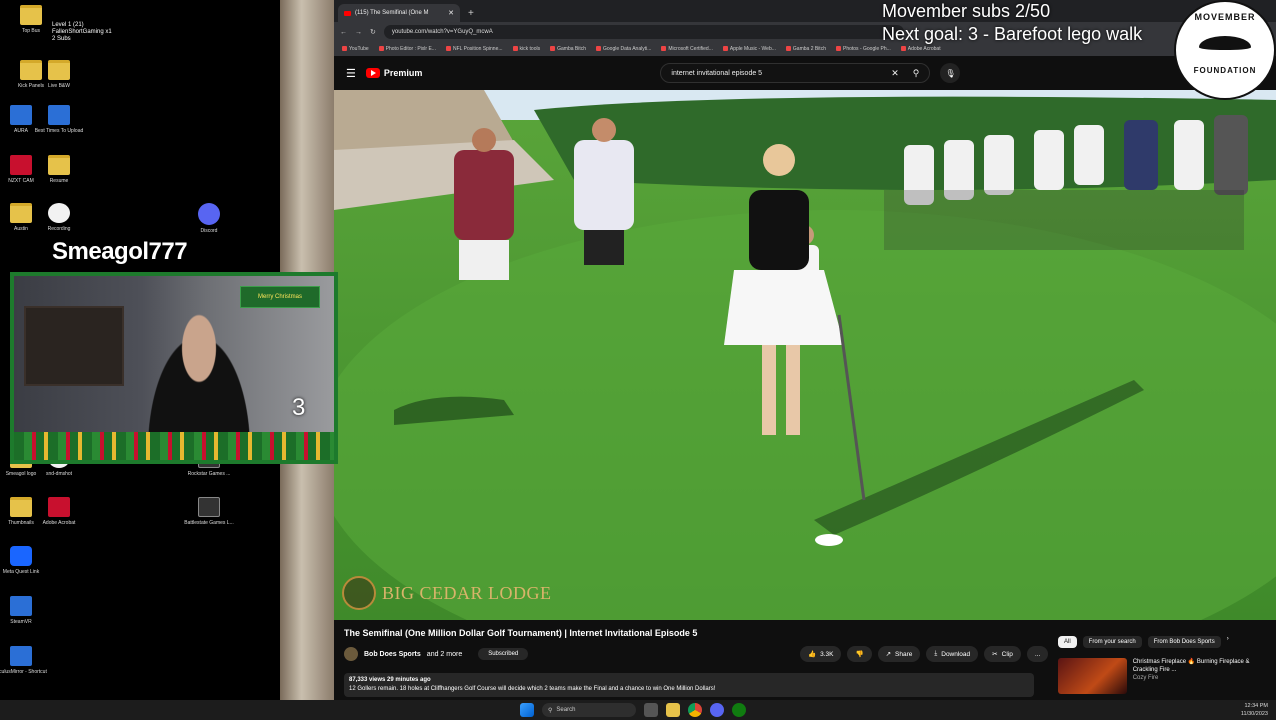 The height and width of the screenshot is (720, 1276). Describe the element at coordinates (717, 73) in the screenshot. I see `search-query: internet invitational episode 5` at that location.